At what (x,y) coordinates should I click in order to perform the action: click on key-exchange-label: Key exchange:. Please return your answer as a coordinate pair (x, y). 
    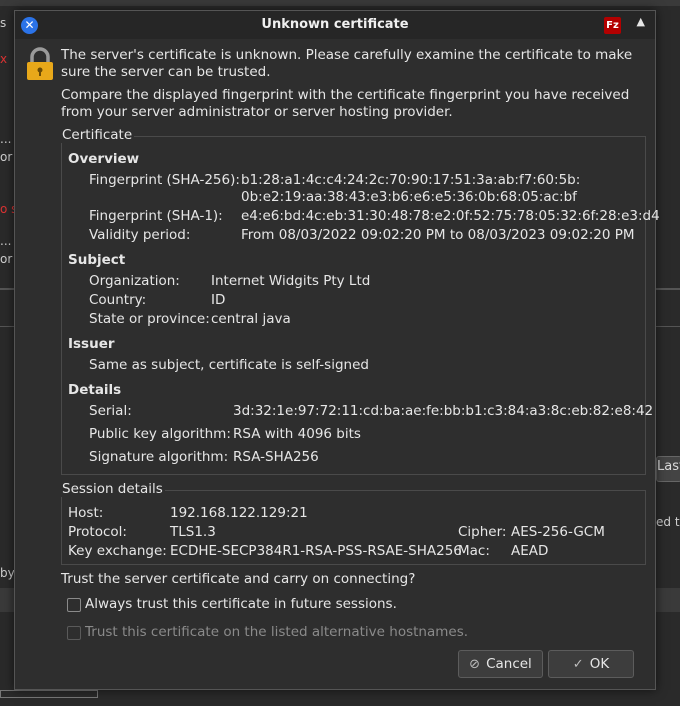
    Looking at the image, I should click on (117, 551).